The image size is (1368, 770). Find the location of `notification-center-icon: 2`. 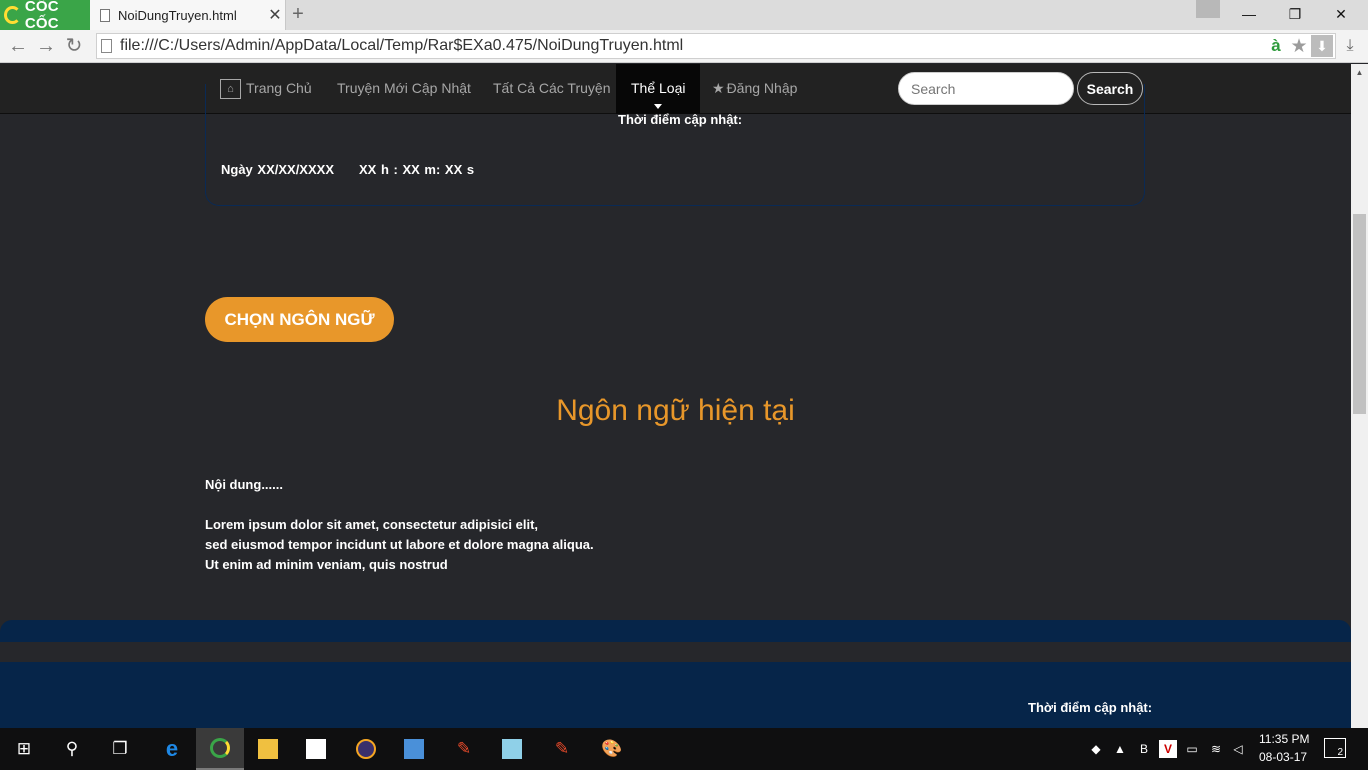

notification-center-icon: 2 is located at coordinates (1335, 748).